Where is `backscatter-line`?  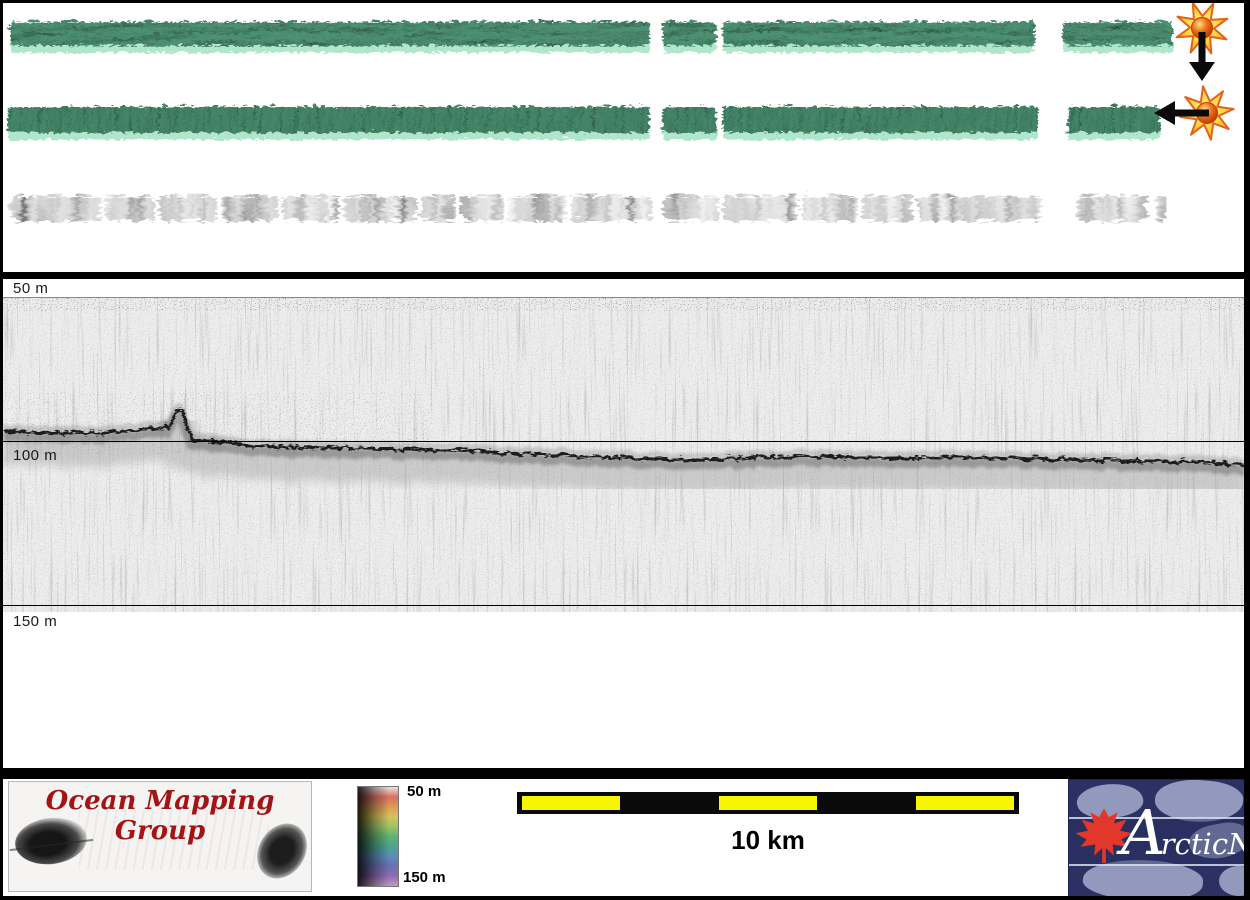
backscatter-line is located at coordinates (586, 205).